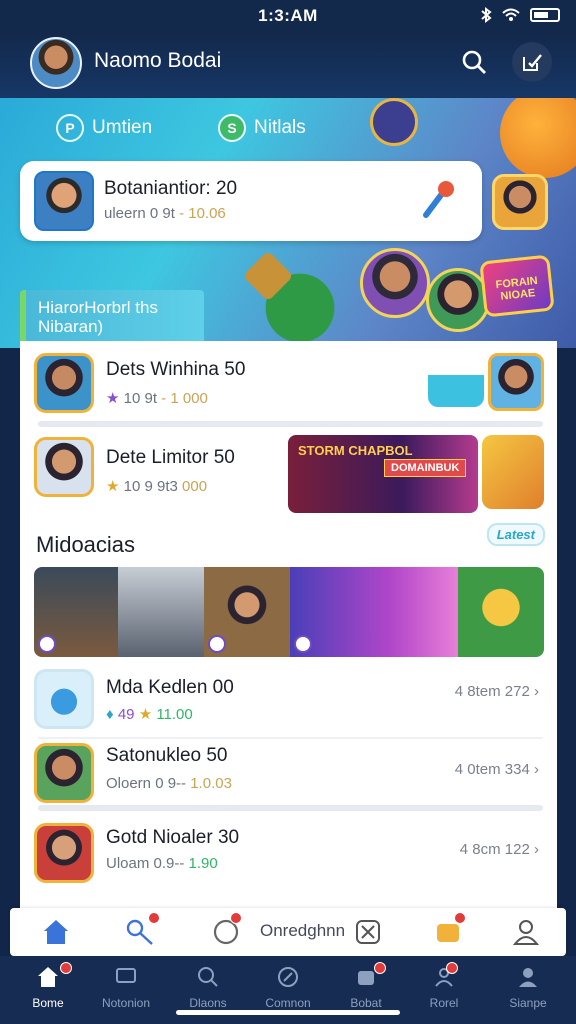 The image size is (576, 1024). What do you see at coordinates (208, 1003) in the screenshot?
I see `tab-dlaons-label: Dlaons` at bounding box center [208, 1003].